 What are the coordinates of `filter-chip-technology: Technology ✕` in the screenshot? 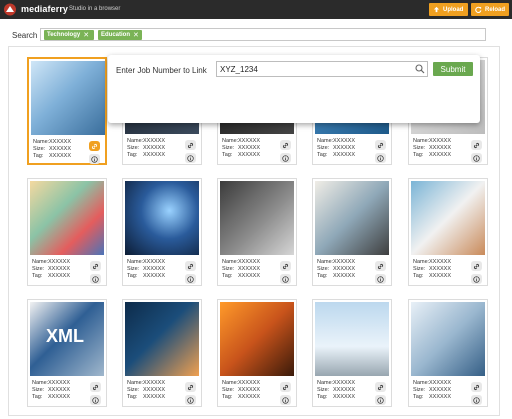 It's located at (69, 35).